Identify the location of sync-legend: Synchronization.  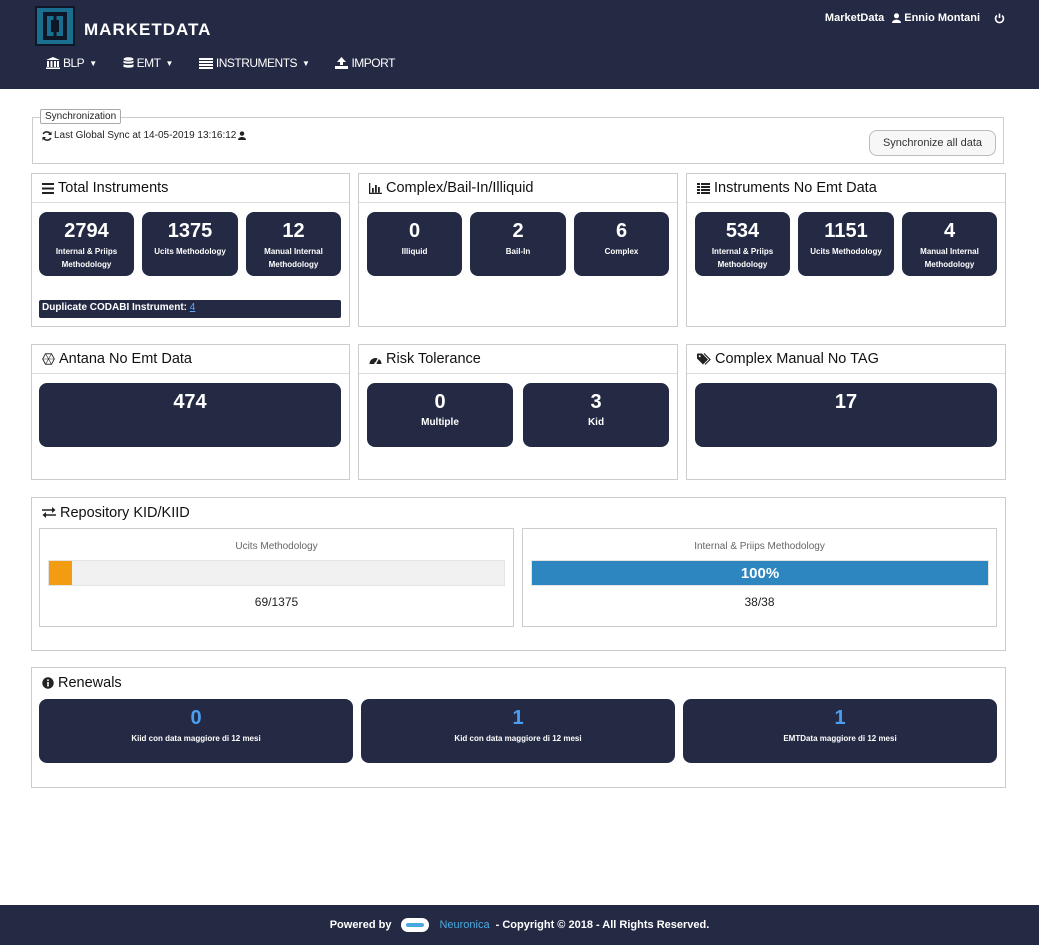
(81, 116).